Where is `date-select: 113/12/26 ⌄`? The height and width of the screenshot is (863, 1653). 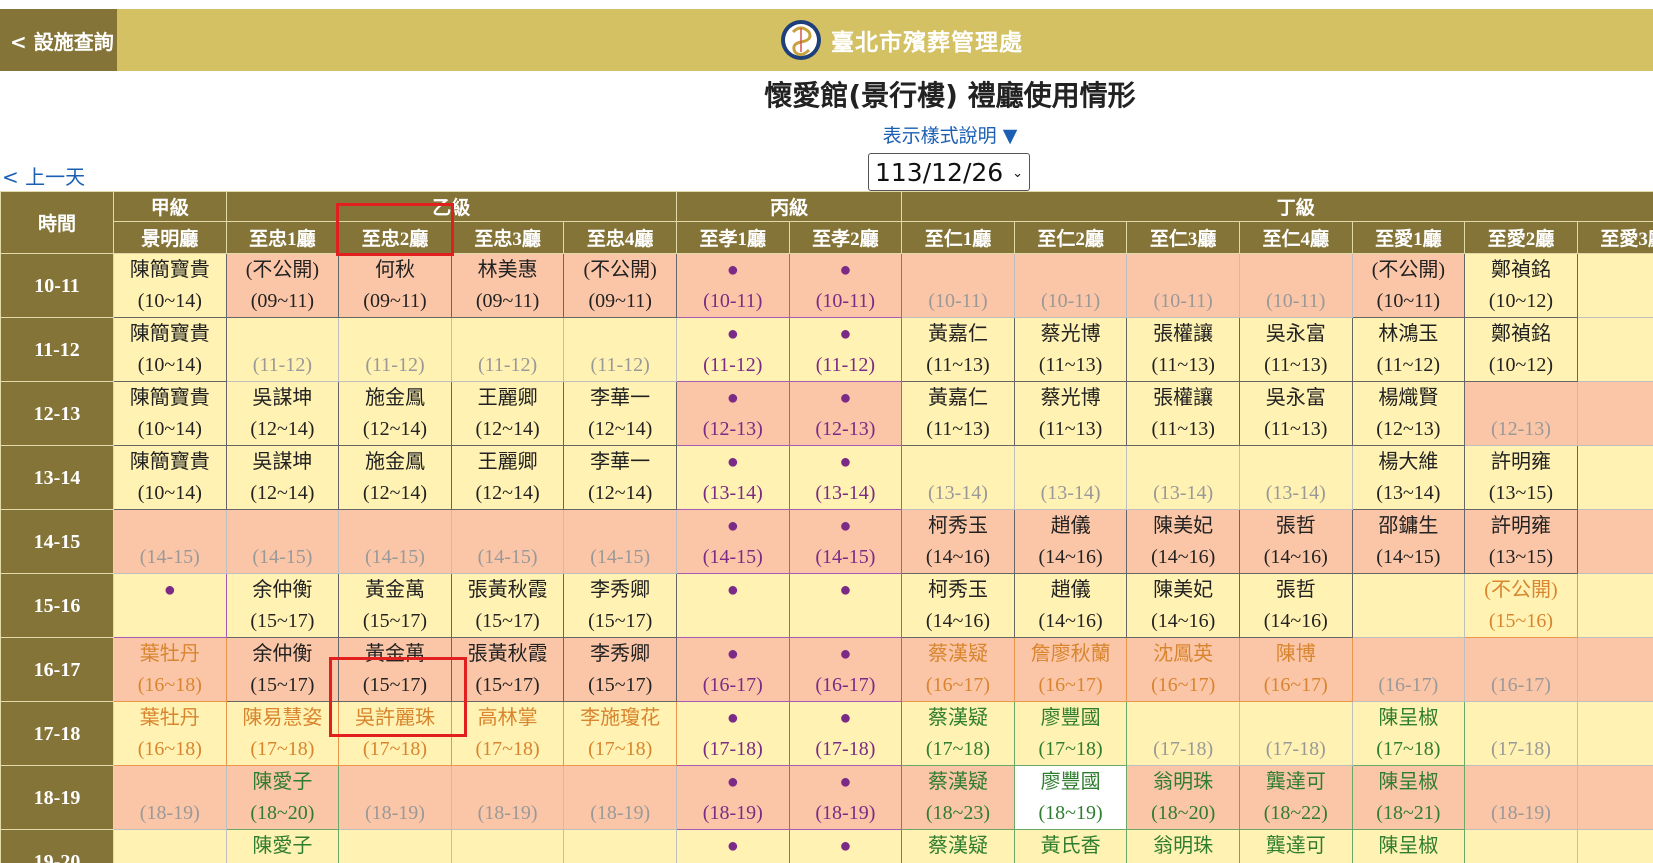
date-select: 113/12/26 ⌄ is located at coordinates (949, 172).